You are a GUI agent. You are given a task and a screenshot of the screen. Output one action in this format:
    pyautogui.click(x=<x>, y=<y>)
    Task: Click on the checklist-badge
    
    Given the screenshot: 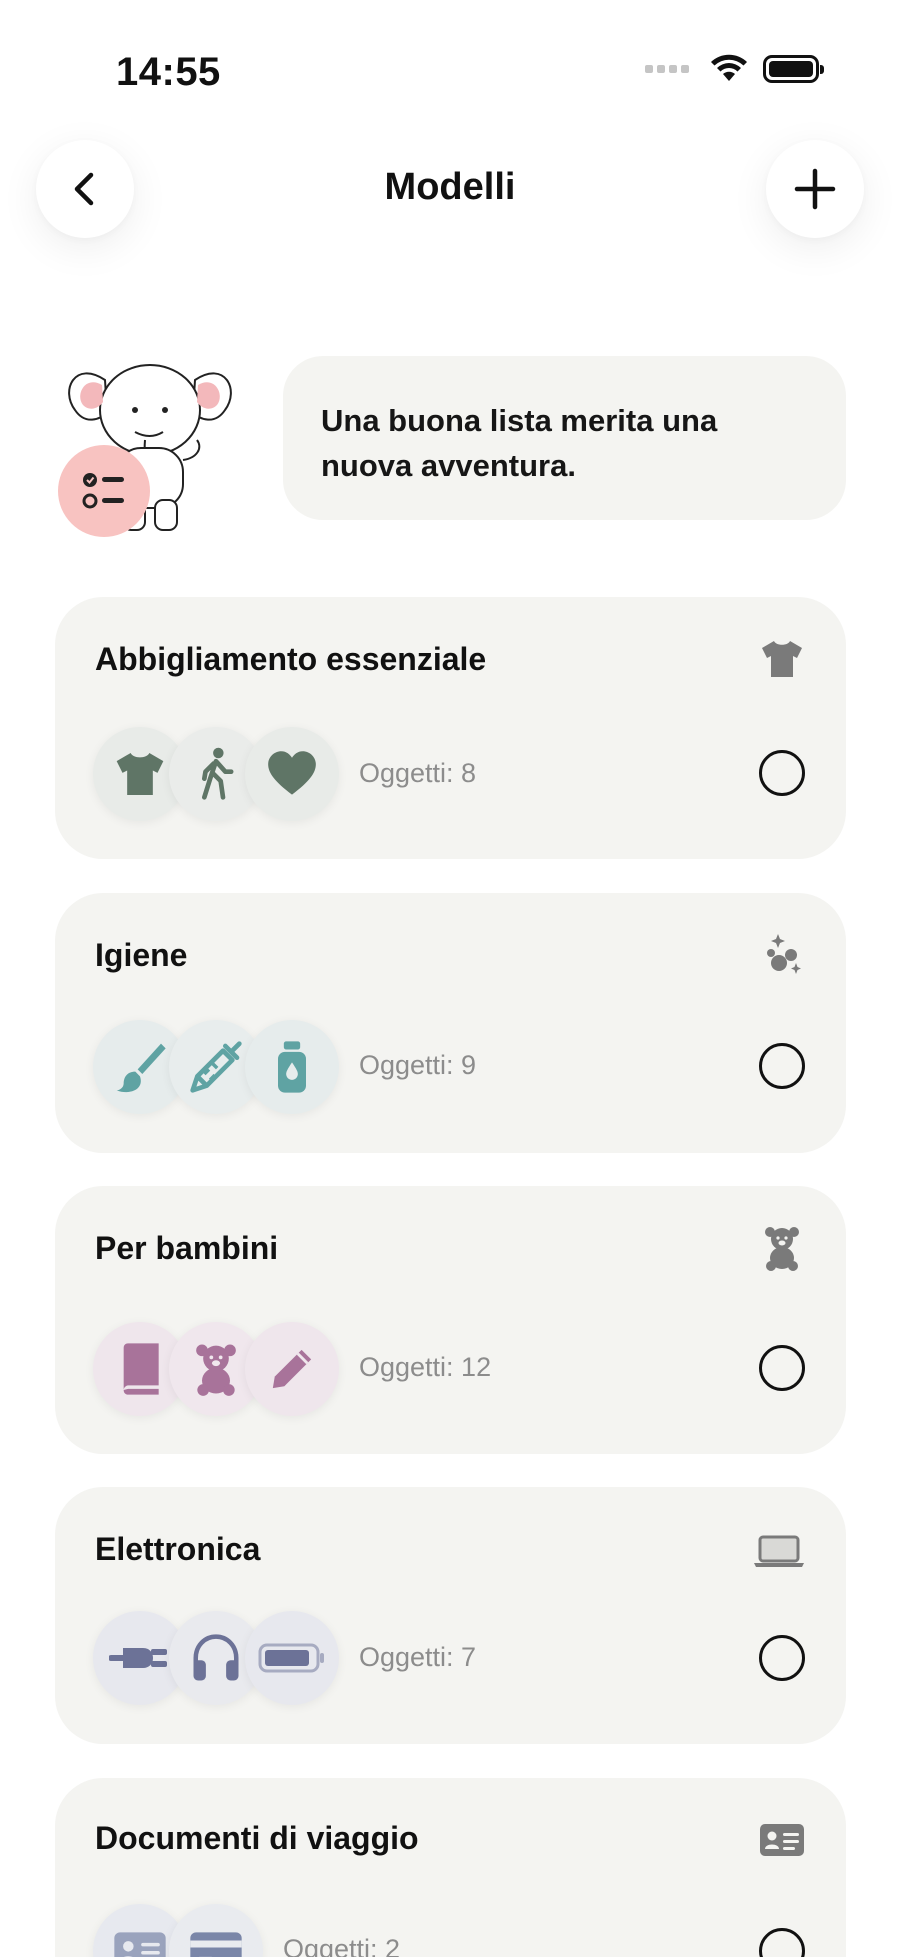 What is the action you would take?
    pyautogui.click(x=104, y=491)
    